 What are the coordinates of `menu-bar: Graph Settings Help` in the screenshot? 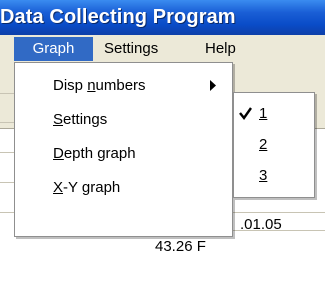 It's located at (162, 48).